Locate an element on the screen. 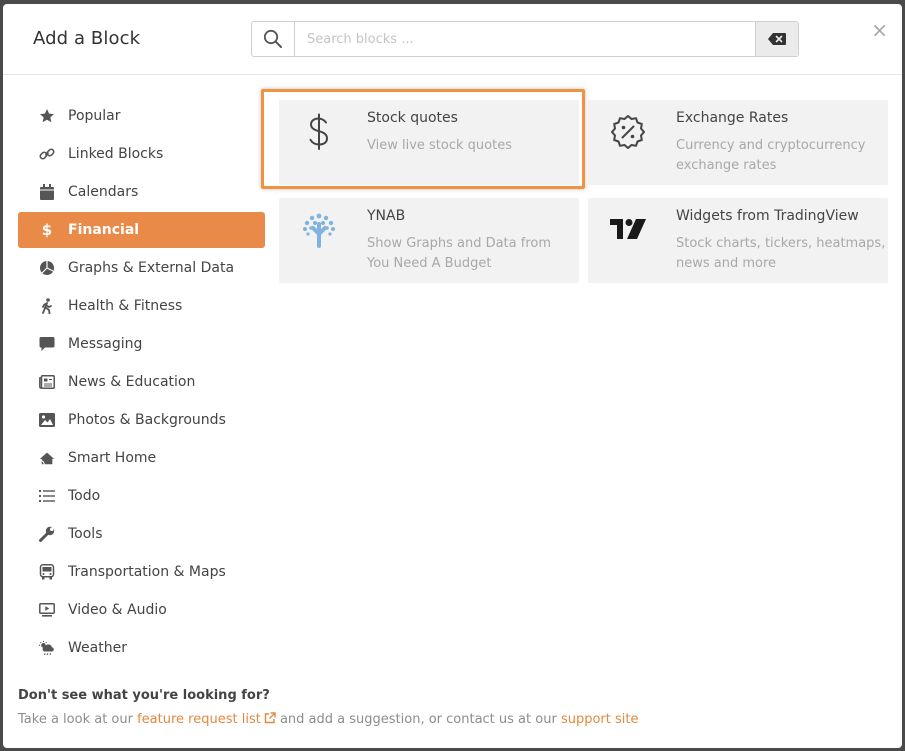 This screenshot has height=751, width=905. sidebar-item-health: Health & Fitness is located at coordinates (141, 306).